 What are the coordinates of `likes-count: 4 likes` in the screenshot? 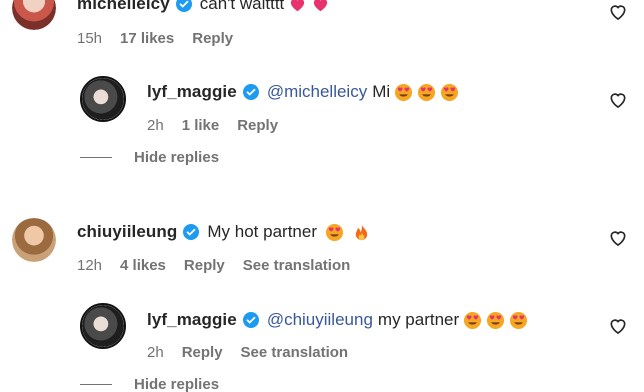 It's located at (143, 265).